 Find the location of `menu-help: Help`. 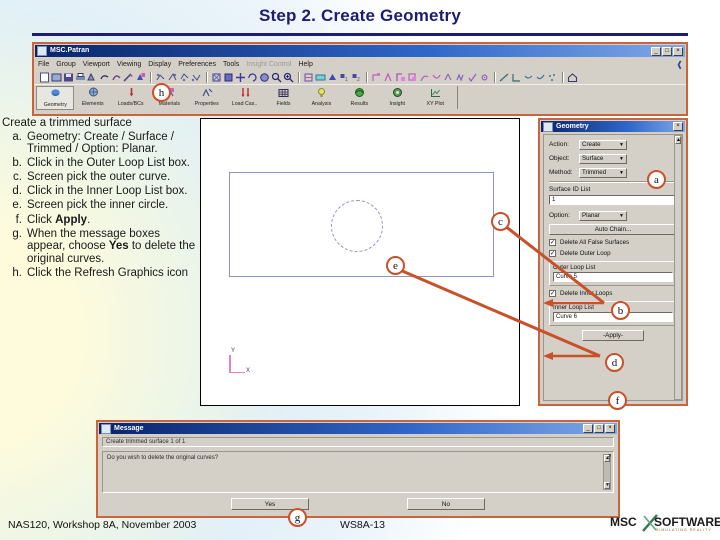

menu-help: Help is located at coordinates (305, 64).